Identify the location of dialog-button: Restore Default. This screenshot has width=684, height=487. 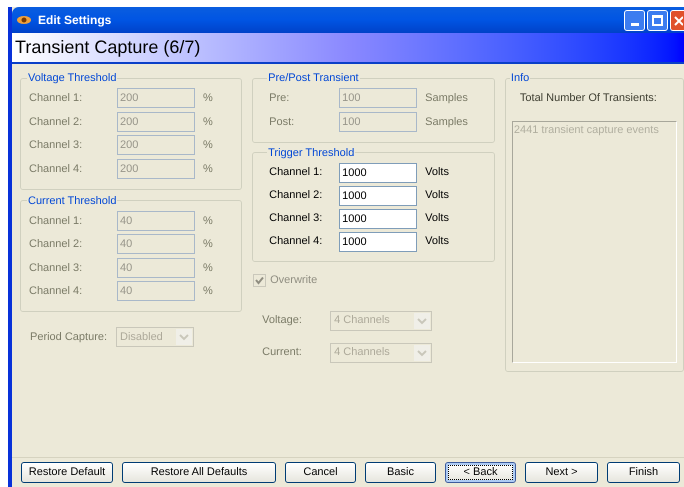
(67, 472).